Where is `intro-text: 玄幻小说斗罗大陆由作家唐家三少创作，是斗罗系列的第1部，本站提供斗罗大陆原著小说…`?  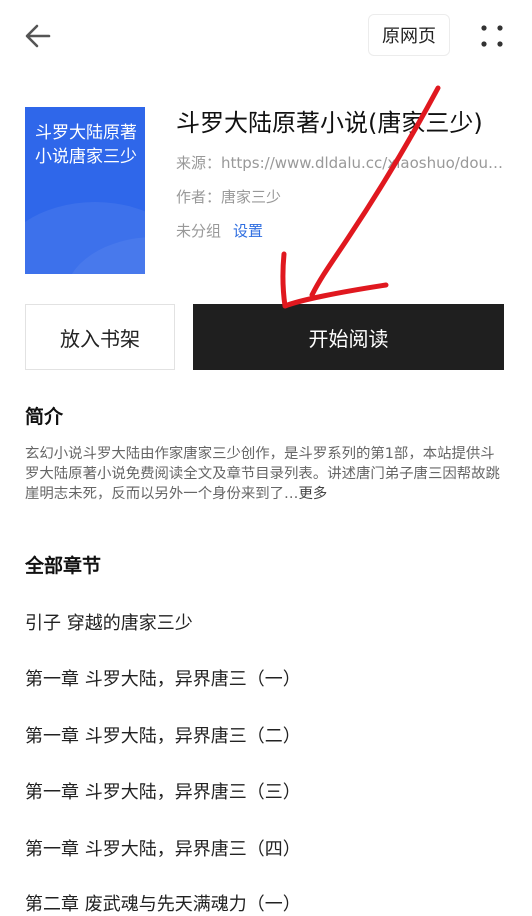
intro-text: 玄幻小说斗罗大陆由作家唐家三少创作，是斗罗系列的第1部，本站提供斗罗大陆原著小说… is located at coordinates (264, 474).